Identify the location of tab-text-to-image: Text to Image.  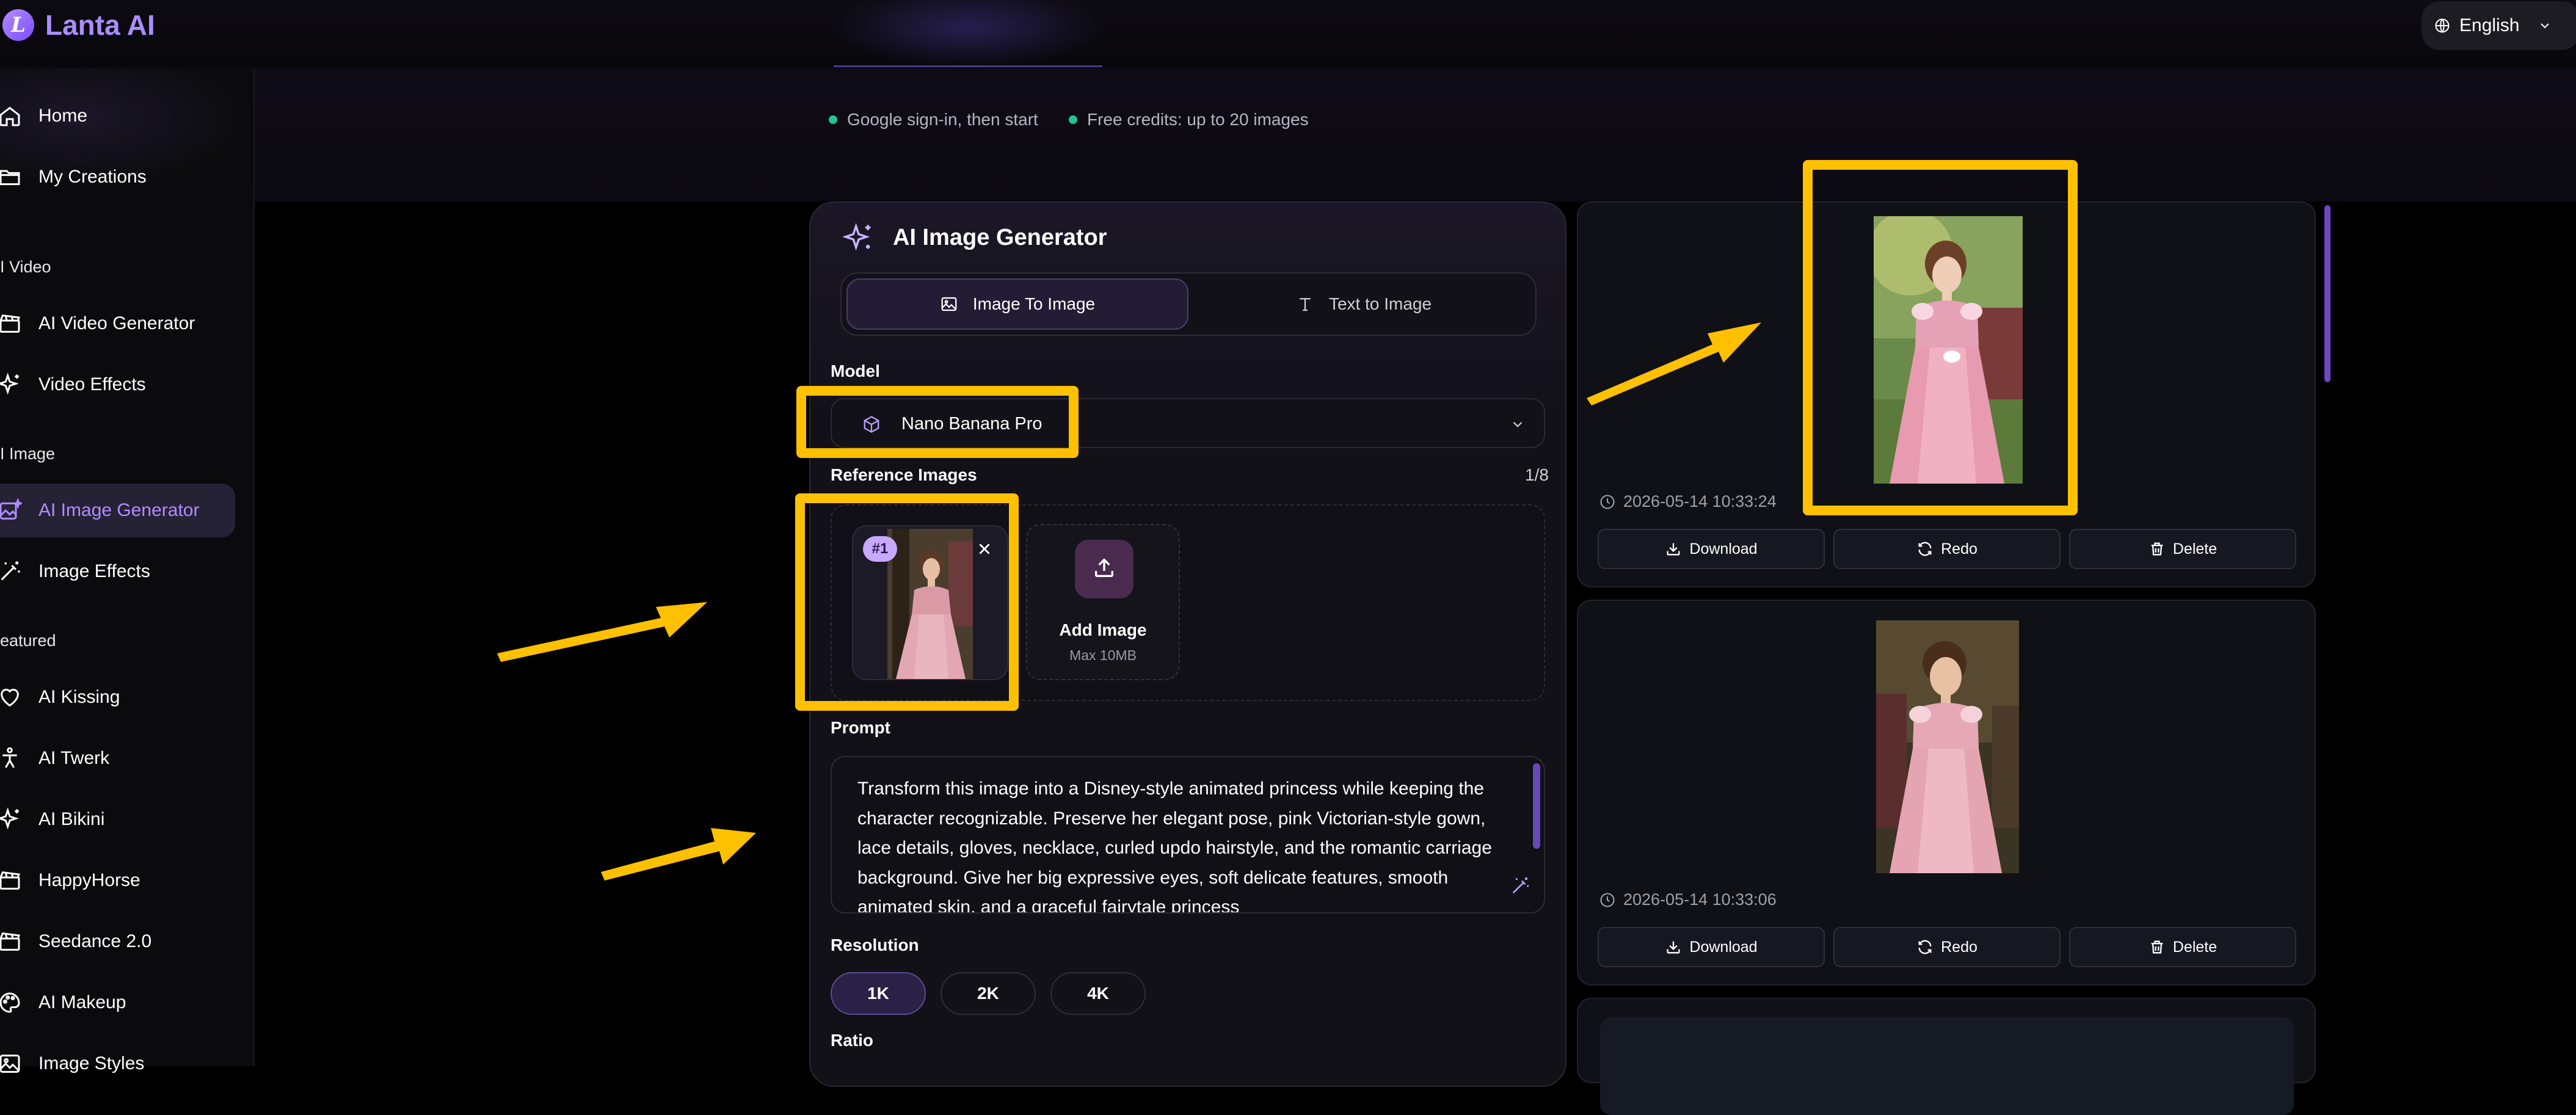
(1364, 304).